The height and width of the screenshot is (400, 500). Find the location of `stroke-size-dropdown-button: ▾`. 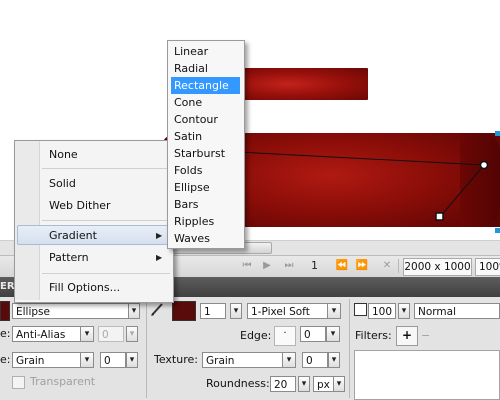

stroke-size-dropdown-button: ▾ is located at coordinates (236, 311).